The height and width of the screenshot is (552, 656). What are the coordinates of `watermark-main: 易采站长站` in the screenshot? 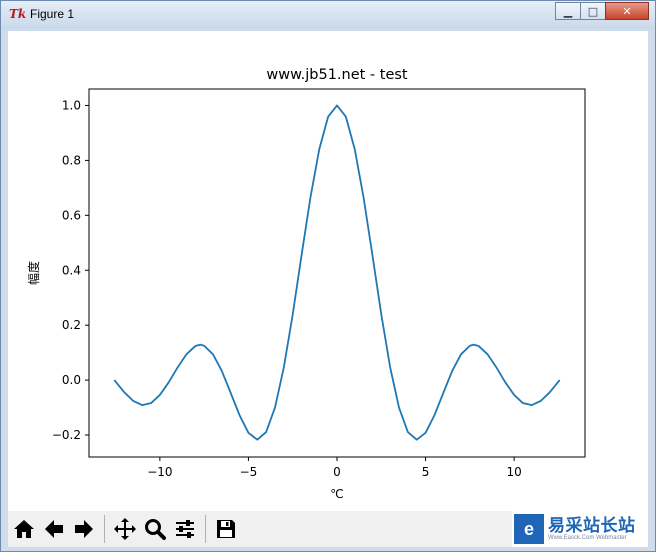 It's located at (592, 525).